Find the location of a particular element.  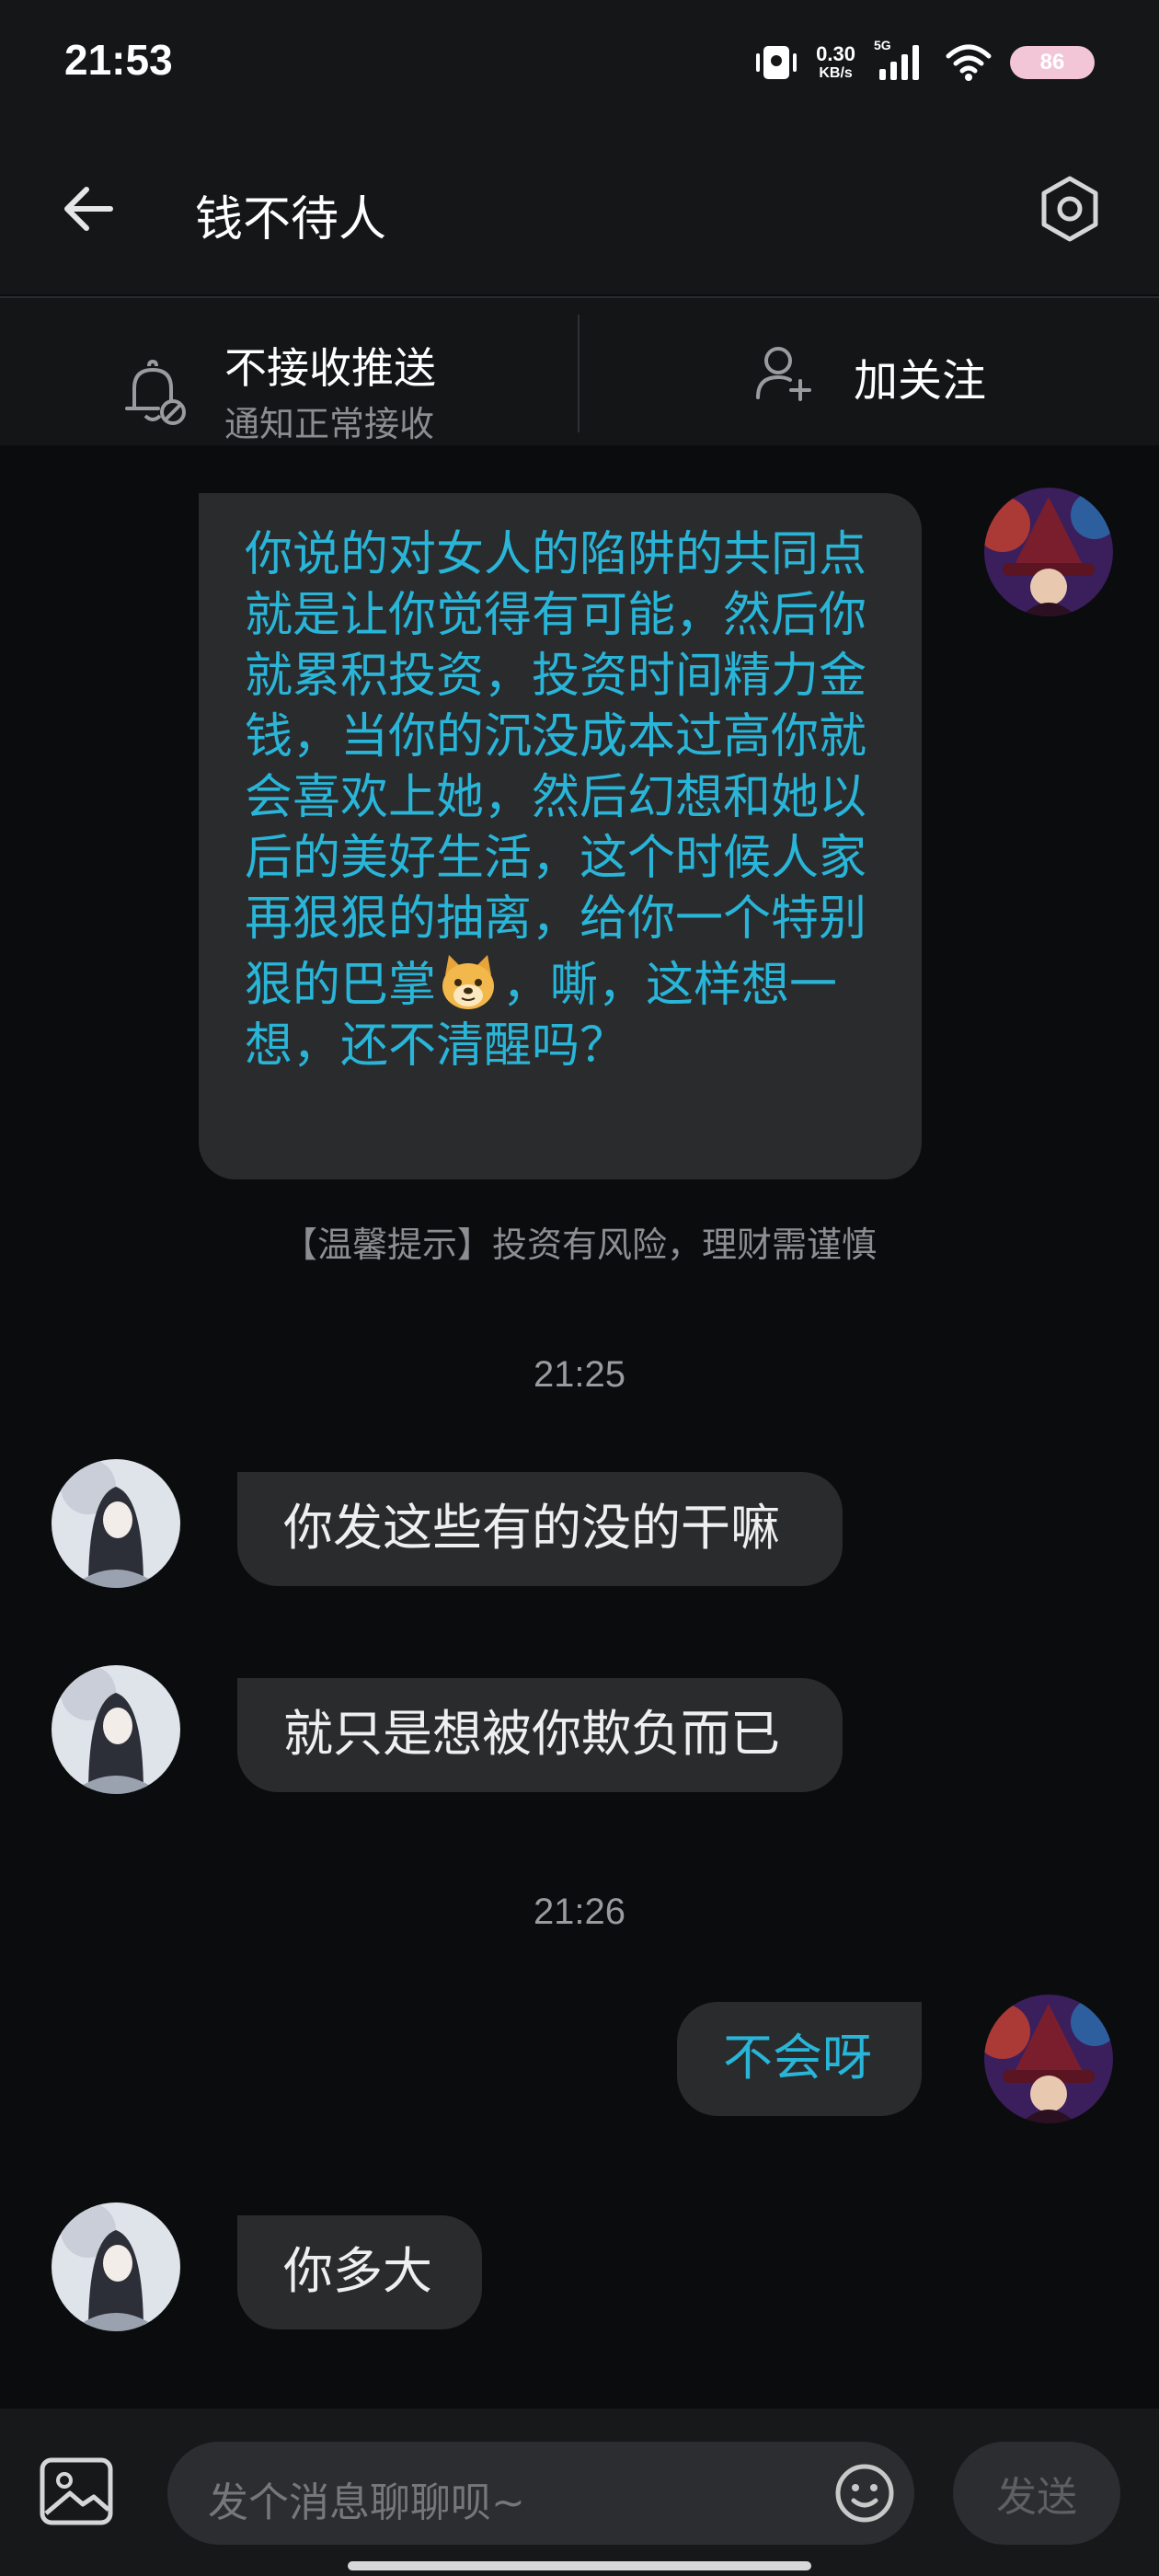

vibrate-icon is located at coordinates (777, 62).